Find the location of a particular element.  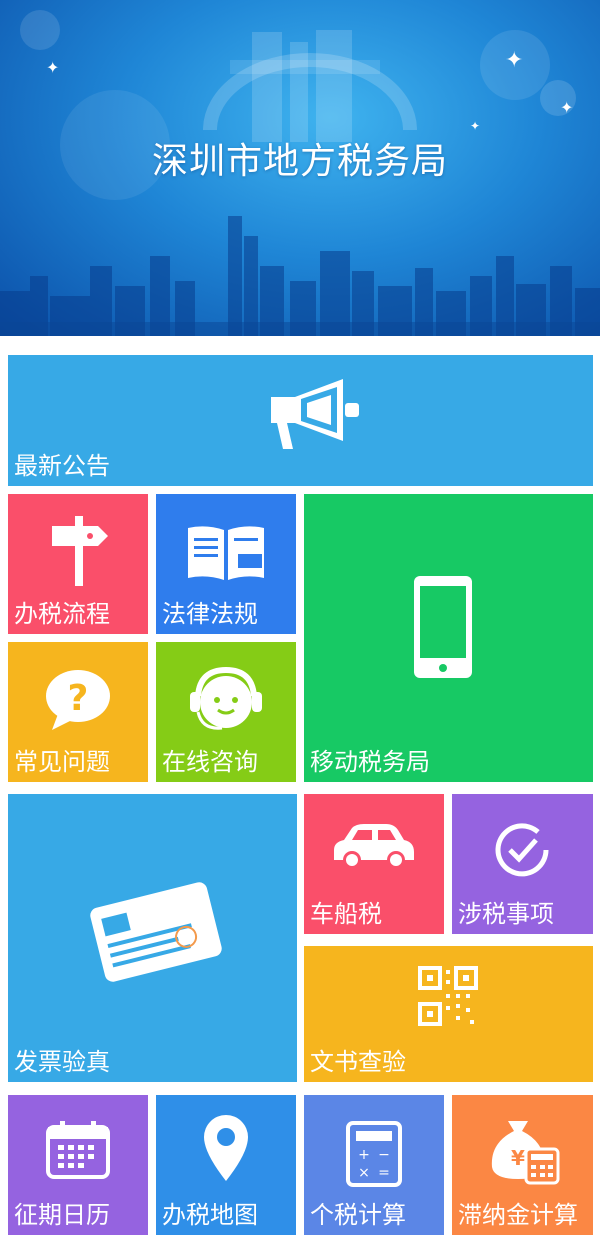

money-bag-calculator-icon: ¥ is located at coordinates (525, 1153).